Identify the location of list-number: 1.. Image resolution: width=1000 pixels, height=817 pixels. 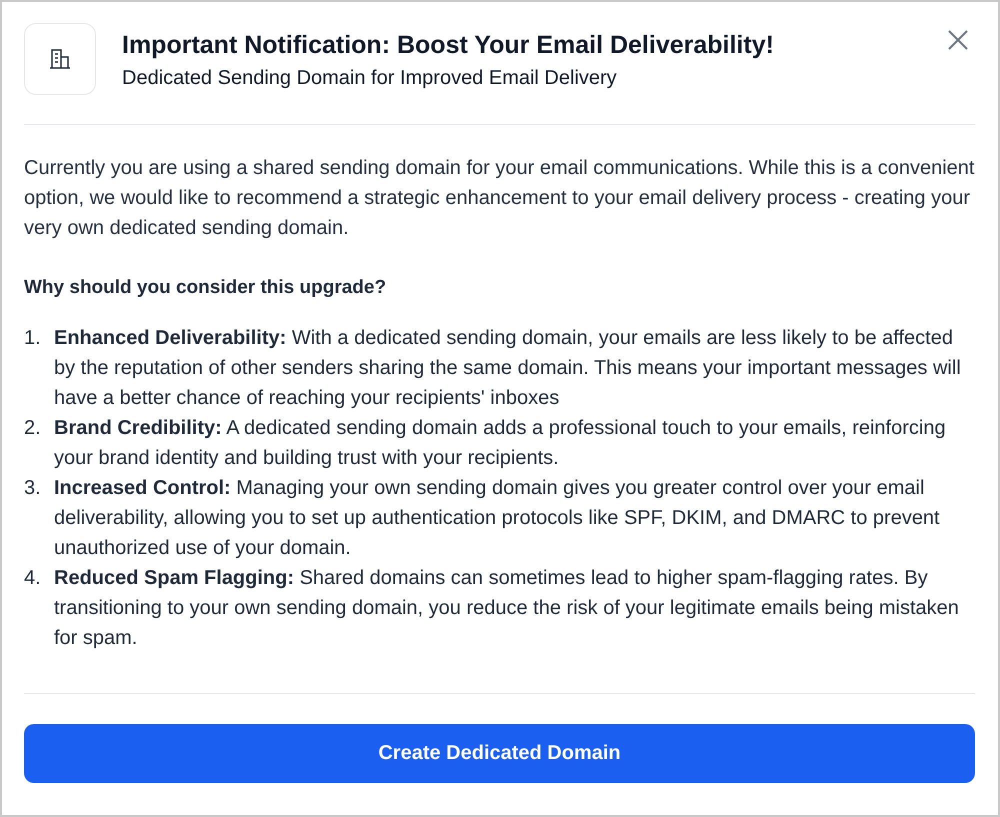
(33, 338).